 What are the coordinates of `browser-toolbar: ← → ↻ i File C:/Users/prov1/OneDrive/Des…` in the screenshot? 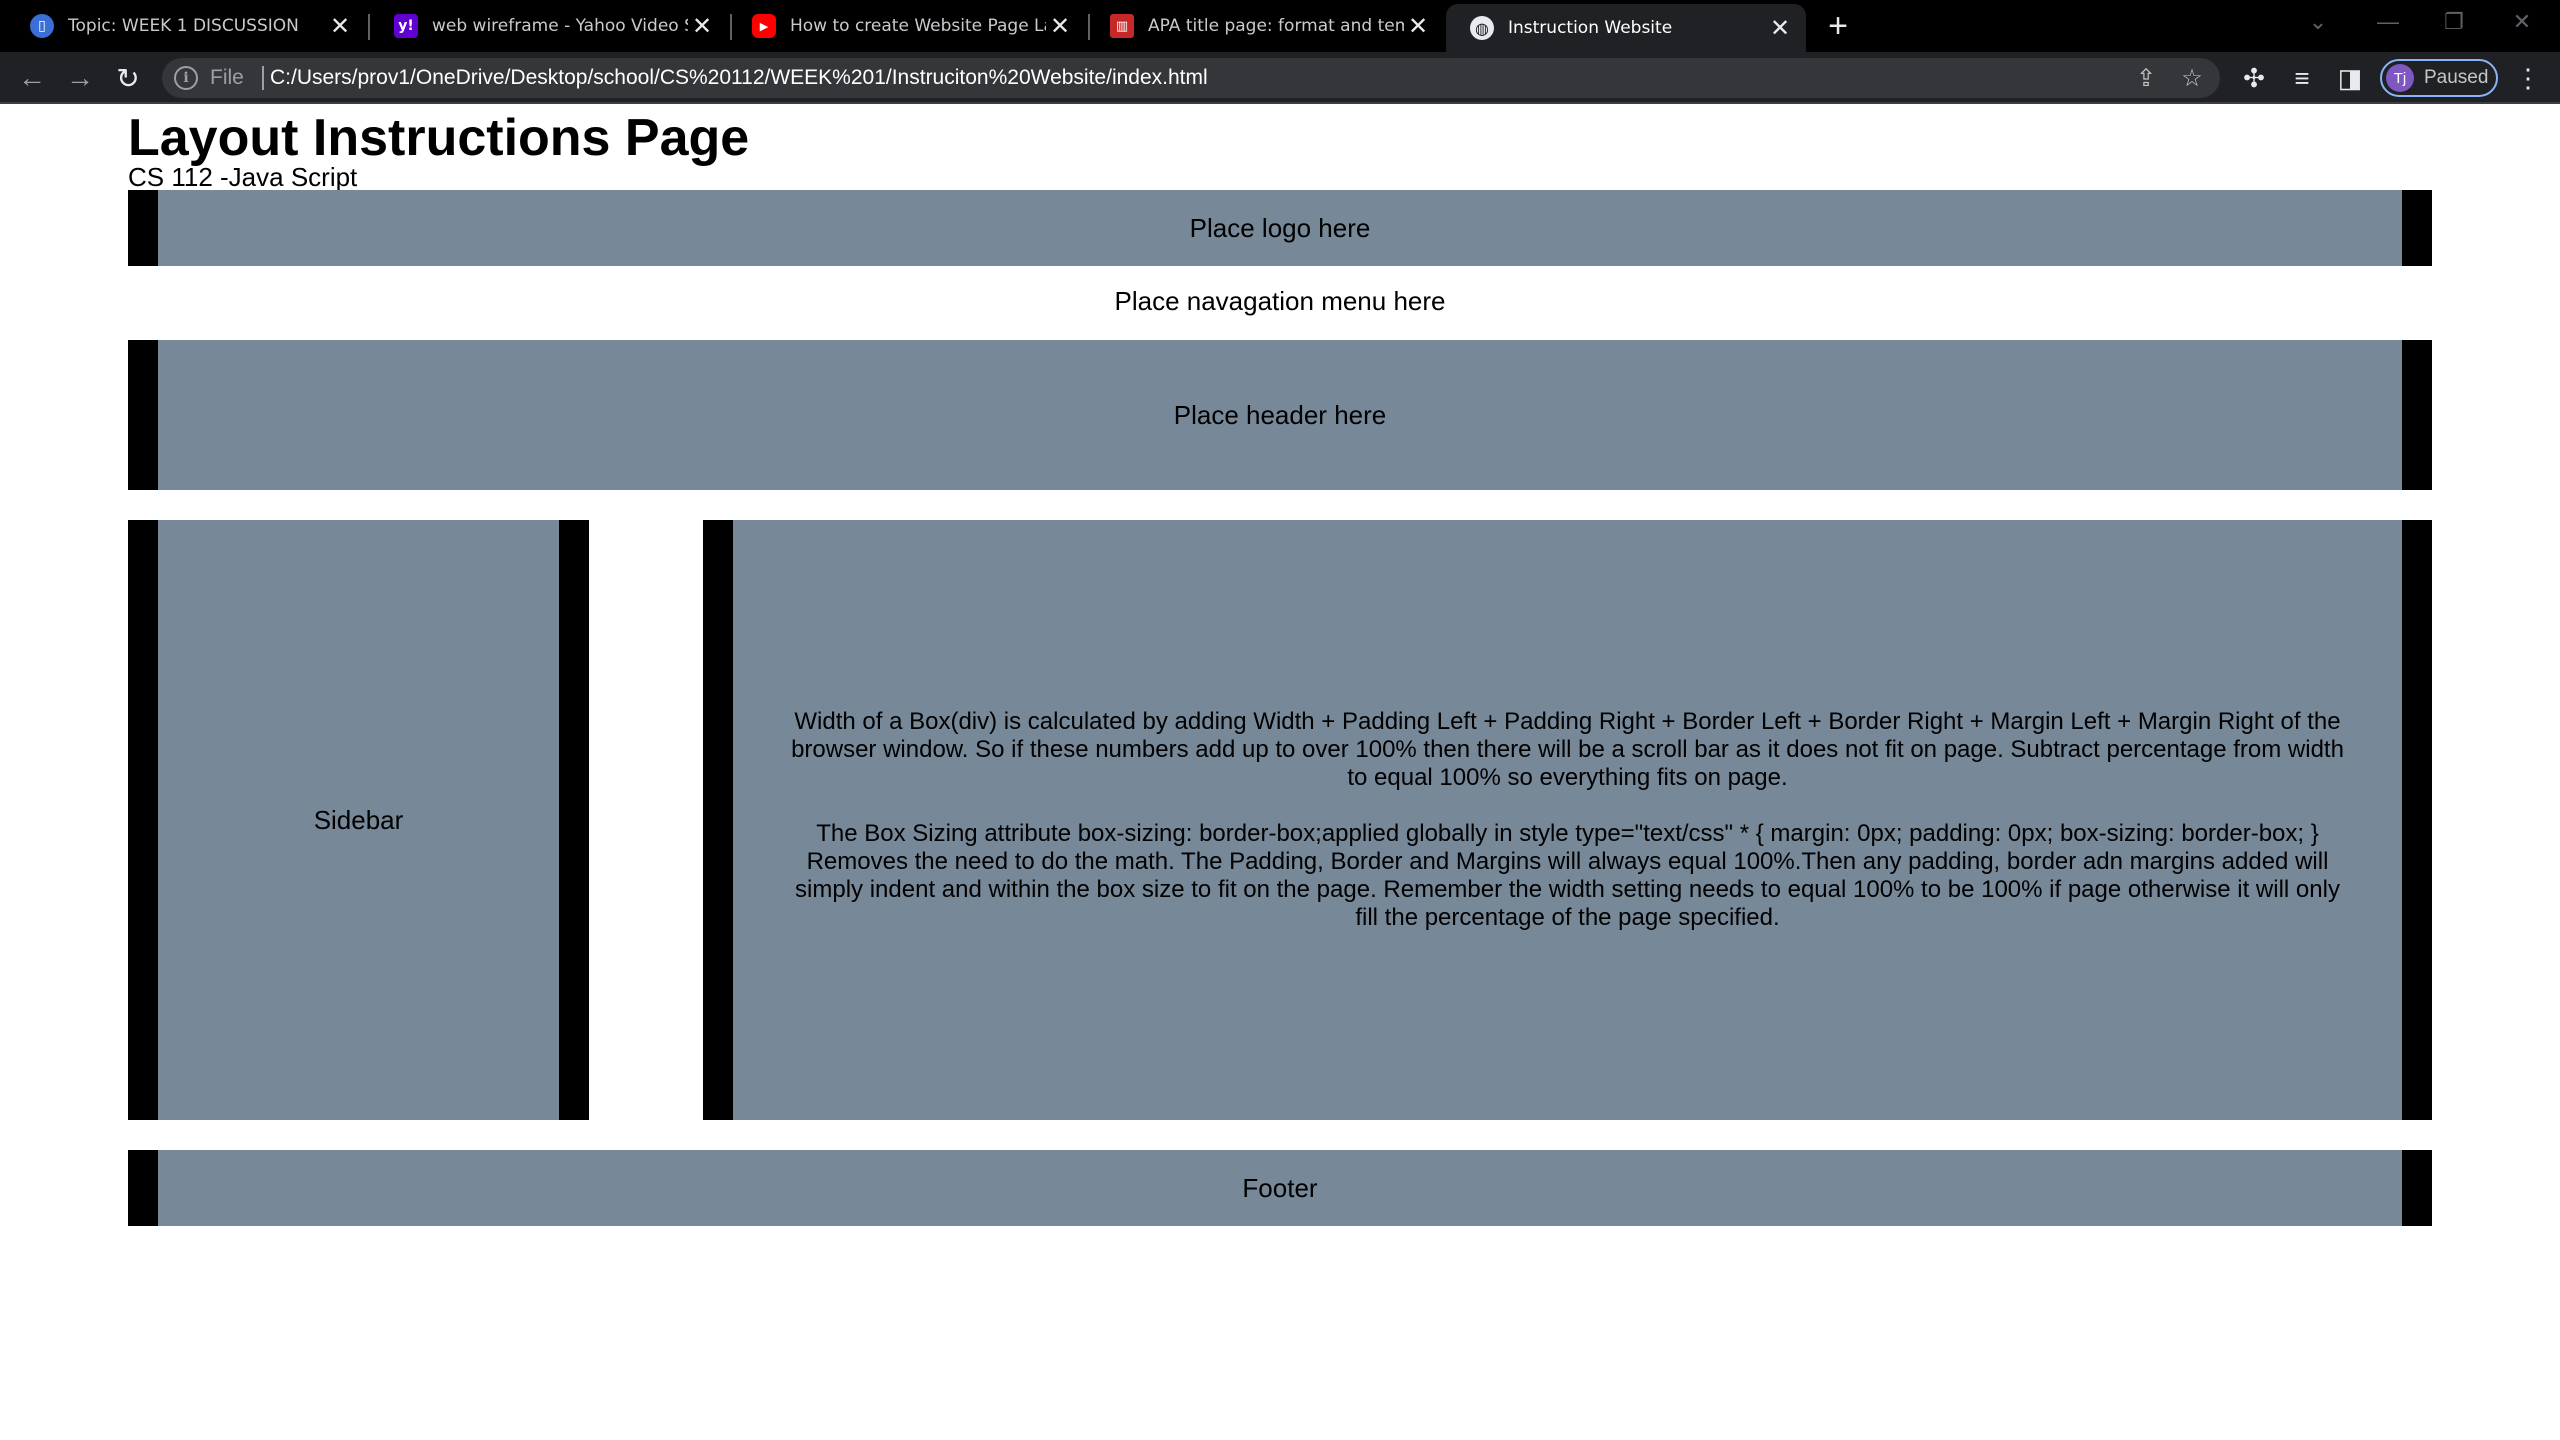 It's located at (1280, 78).